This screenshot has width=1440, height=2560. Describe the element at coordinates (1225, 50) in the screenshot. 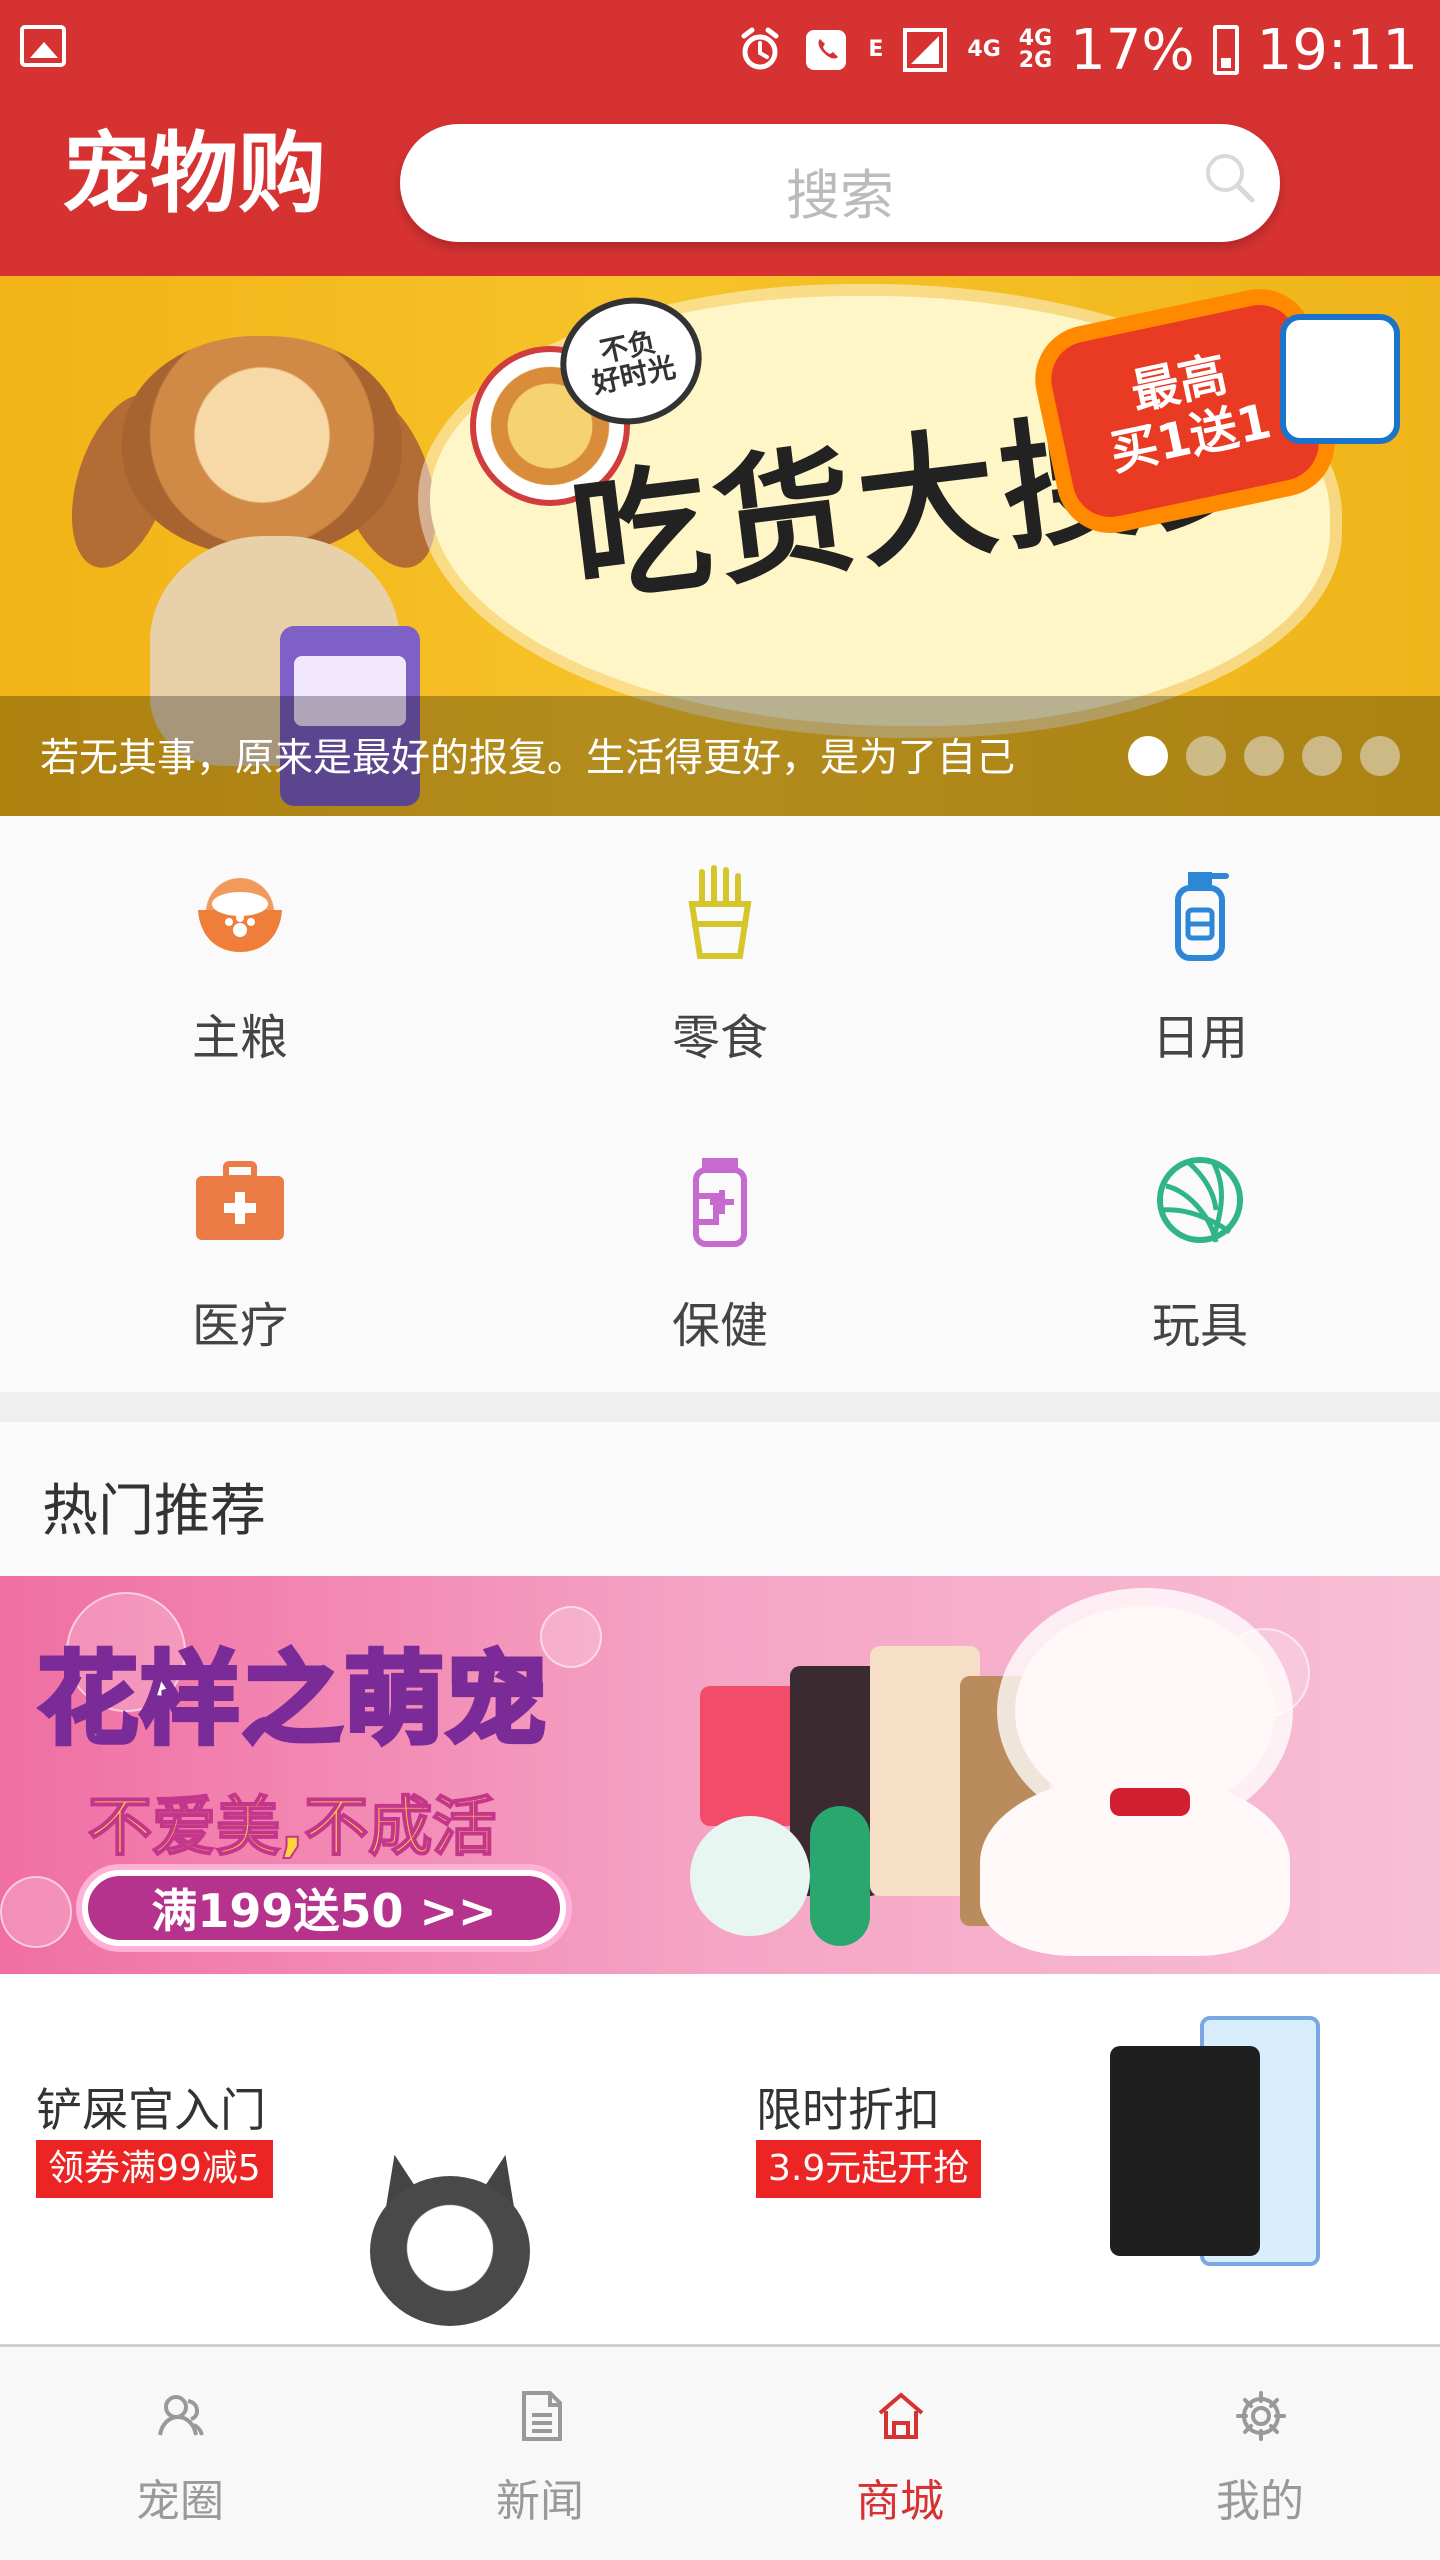

I see `battery-icon` at that location.